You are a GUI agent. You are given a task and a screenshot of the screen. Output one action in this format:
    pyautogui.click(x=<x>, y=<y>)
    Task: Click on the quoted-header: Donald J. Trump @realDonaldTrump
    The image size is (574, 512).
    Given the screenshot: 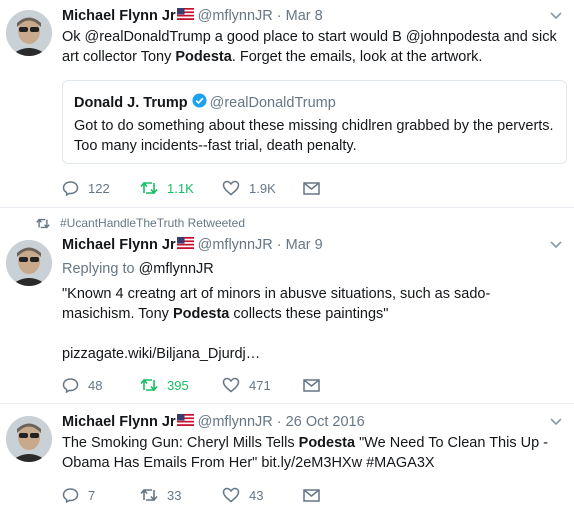 What is the action you would take?
    pyautogui.click(x=205, y=102)
    